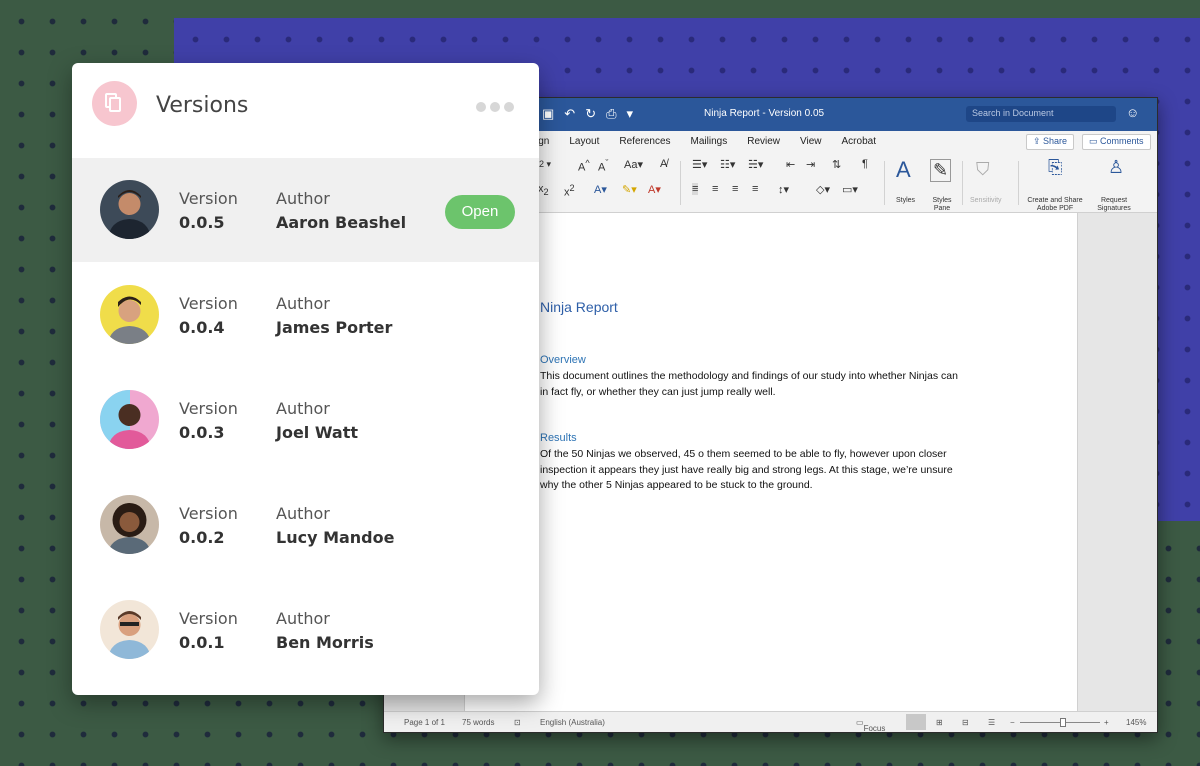 The width and height of the screenshot is (1200, 766). I want to click on increase-indent-icon: ⇥, so click(810, 164).